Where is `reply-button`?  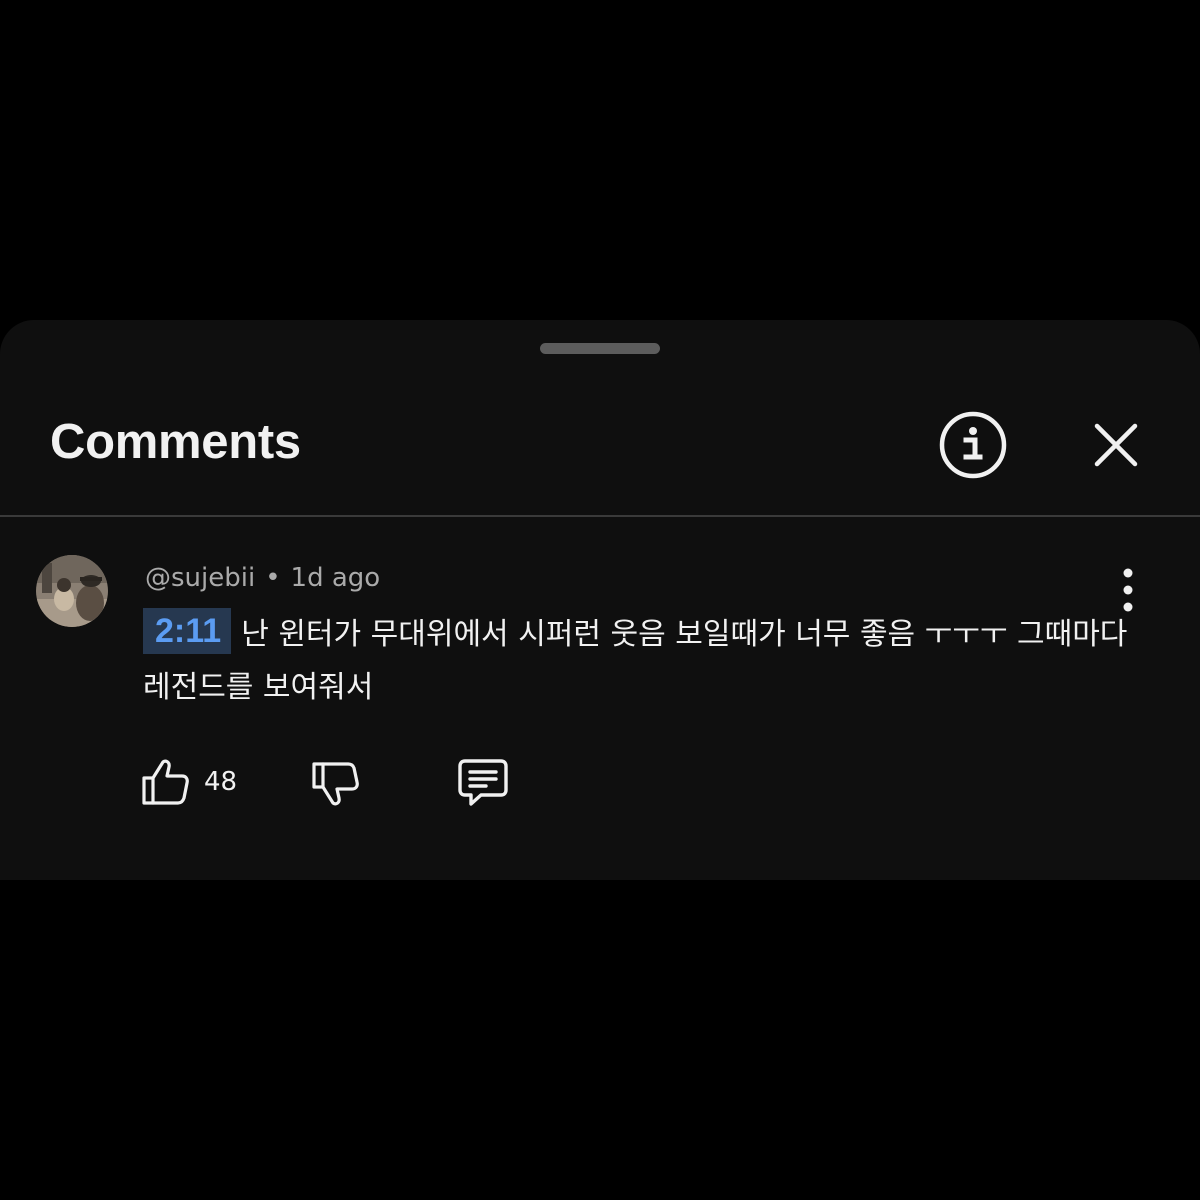 reply-button is located at coordinates (483, 782).